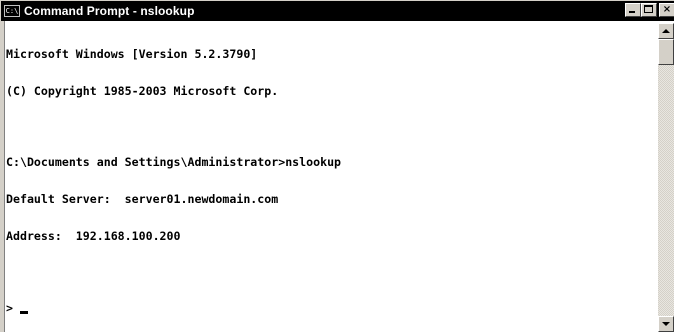 Image resolution: width=674 pixels, height=332 pixels. Describe the element at coordinates (109, 11) in the screenshot. I see `window-title: Command Prompt - nslookup` at that location.